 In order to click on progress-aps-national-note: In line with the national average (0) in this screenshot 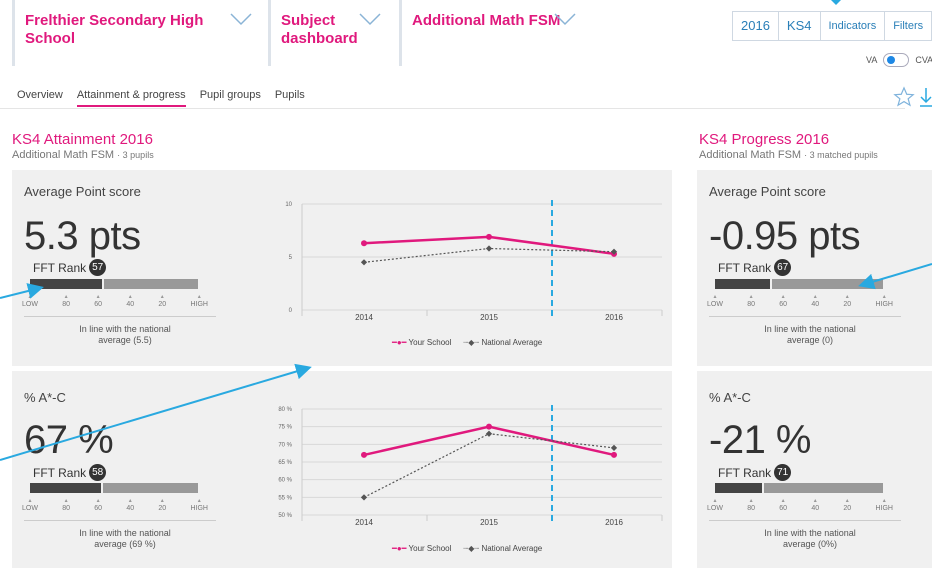, I will do `click(810, 334)`.